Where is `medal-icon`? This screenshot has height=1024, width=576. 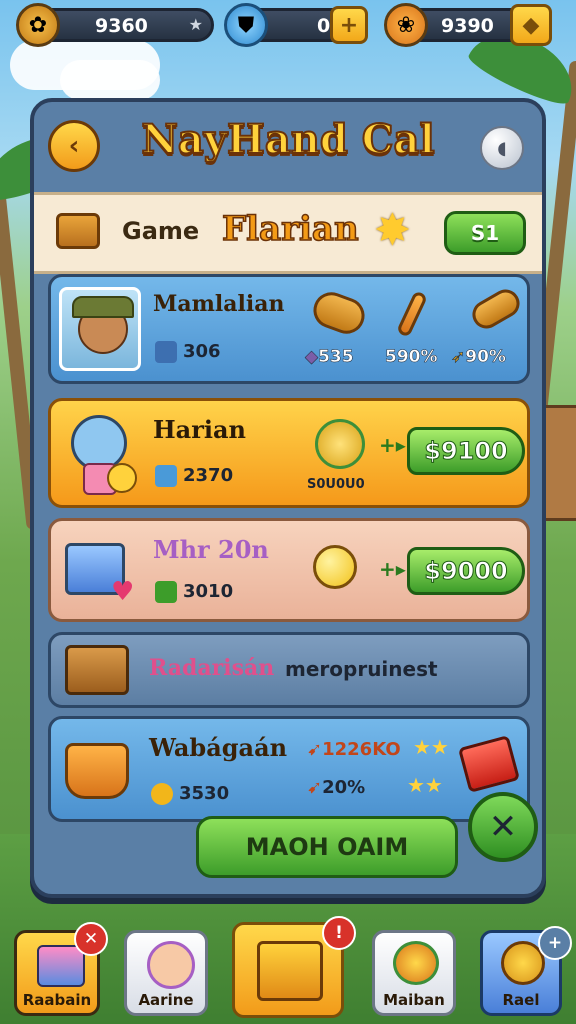 medal-icon is located at coordinates (162, 794).